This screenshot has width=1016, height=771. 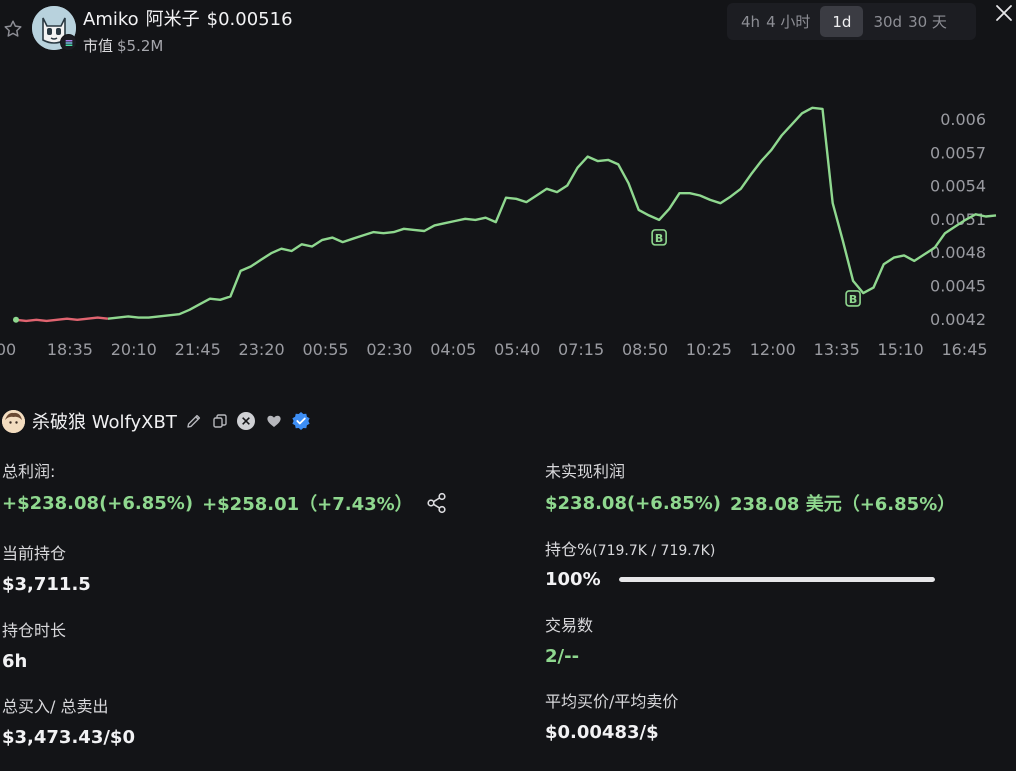 I want to click on total-pnl-value-alt: +$258.01（+7.43%）, so click(x=307, y=504).